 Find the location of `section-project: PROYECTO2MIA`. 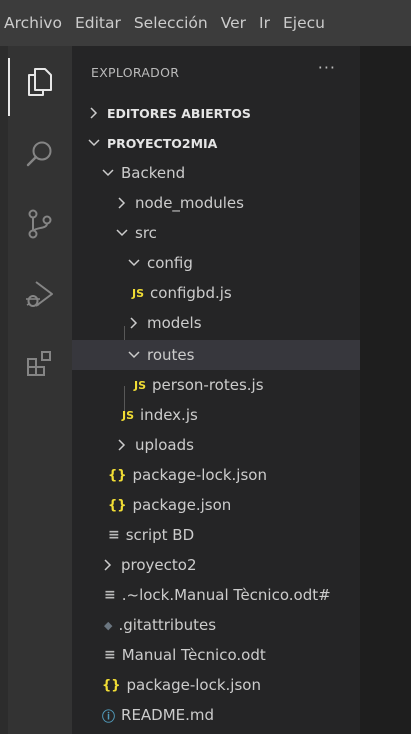

section-project: PROYECTO2MIA is located at coordinates (216, 143).